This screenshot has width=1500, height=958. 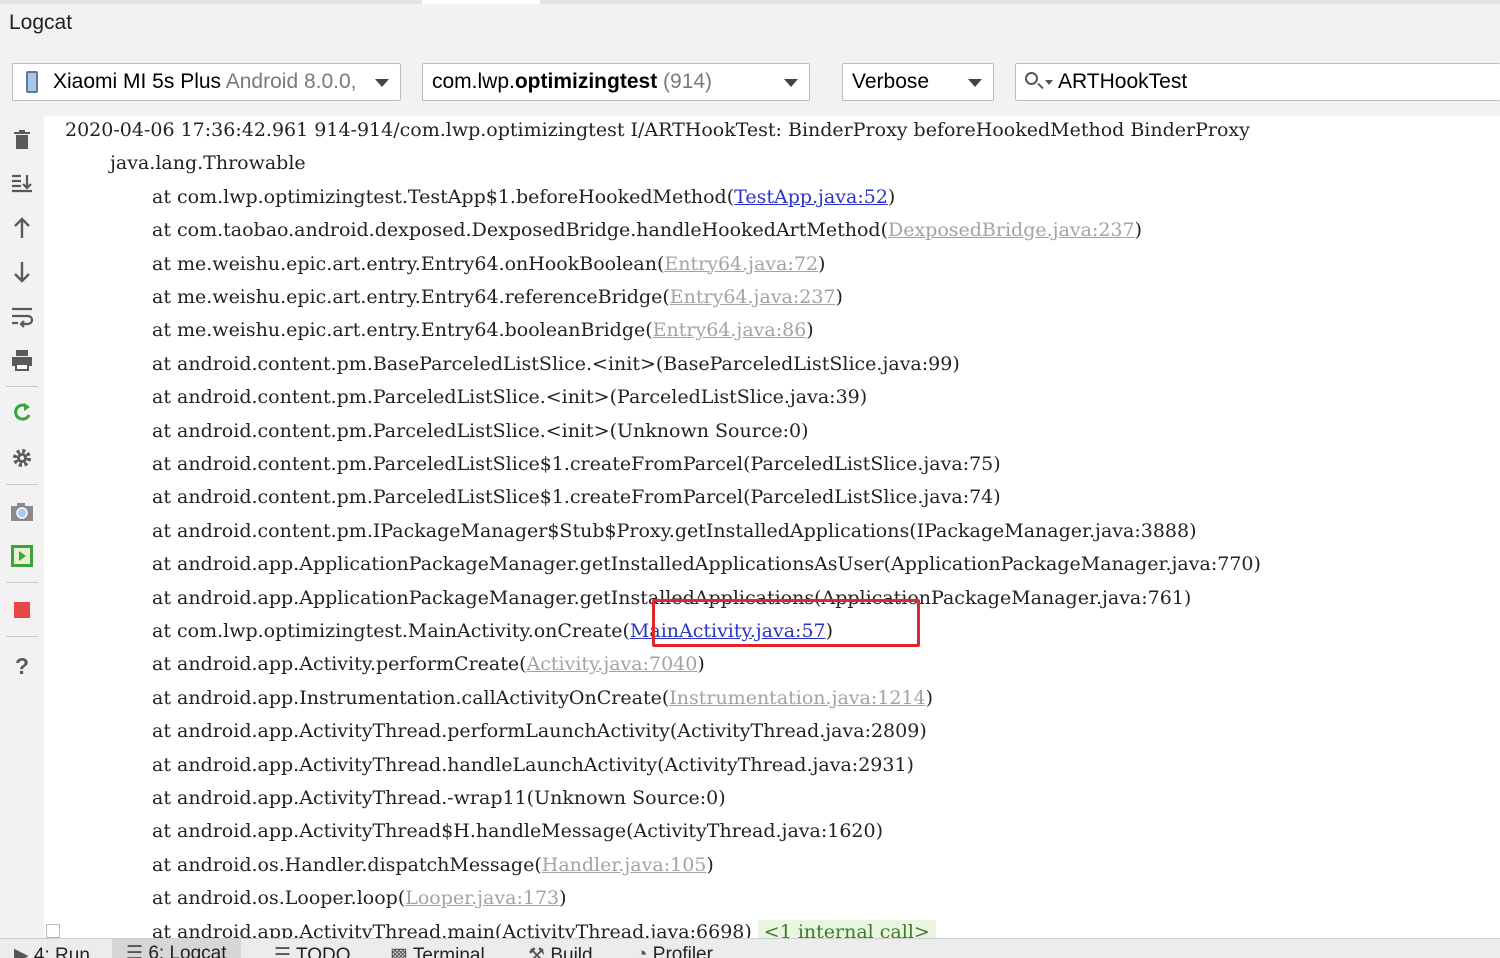 What do you see at coordinates (22, 458) in the screenshot?
I see `settings-icon` at bounding box center [22, 458].